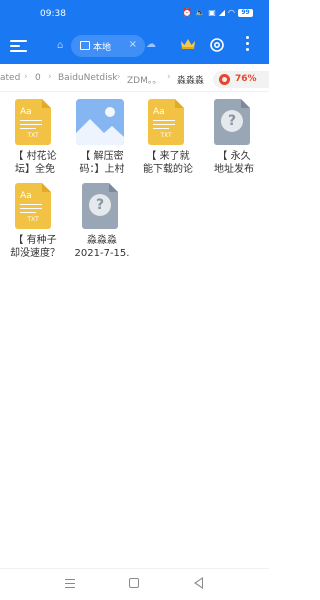 The width and height of the screenshot is (320, 600). What do you see at coordinates (134, 15) in the screenshot?
I see `status-bar: 09:38 ⏰ 🔈 ▣ ◢ ◠ 99` at bounding box center [134, 15].